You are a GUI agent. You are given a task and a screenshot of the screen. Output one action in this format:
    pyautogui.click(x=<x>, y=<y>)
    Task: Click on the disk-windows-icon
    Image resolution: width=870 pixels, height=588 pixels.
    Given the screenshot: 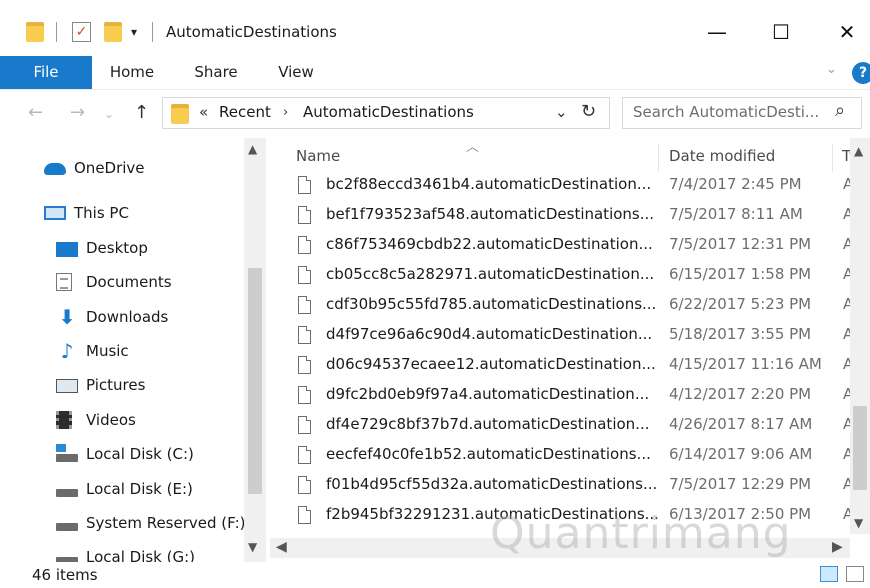 What is the action you would take?
    pyautogui.click(x=67, y=453)
    